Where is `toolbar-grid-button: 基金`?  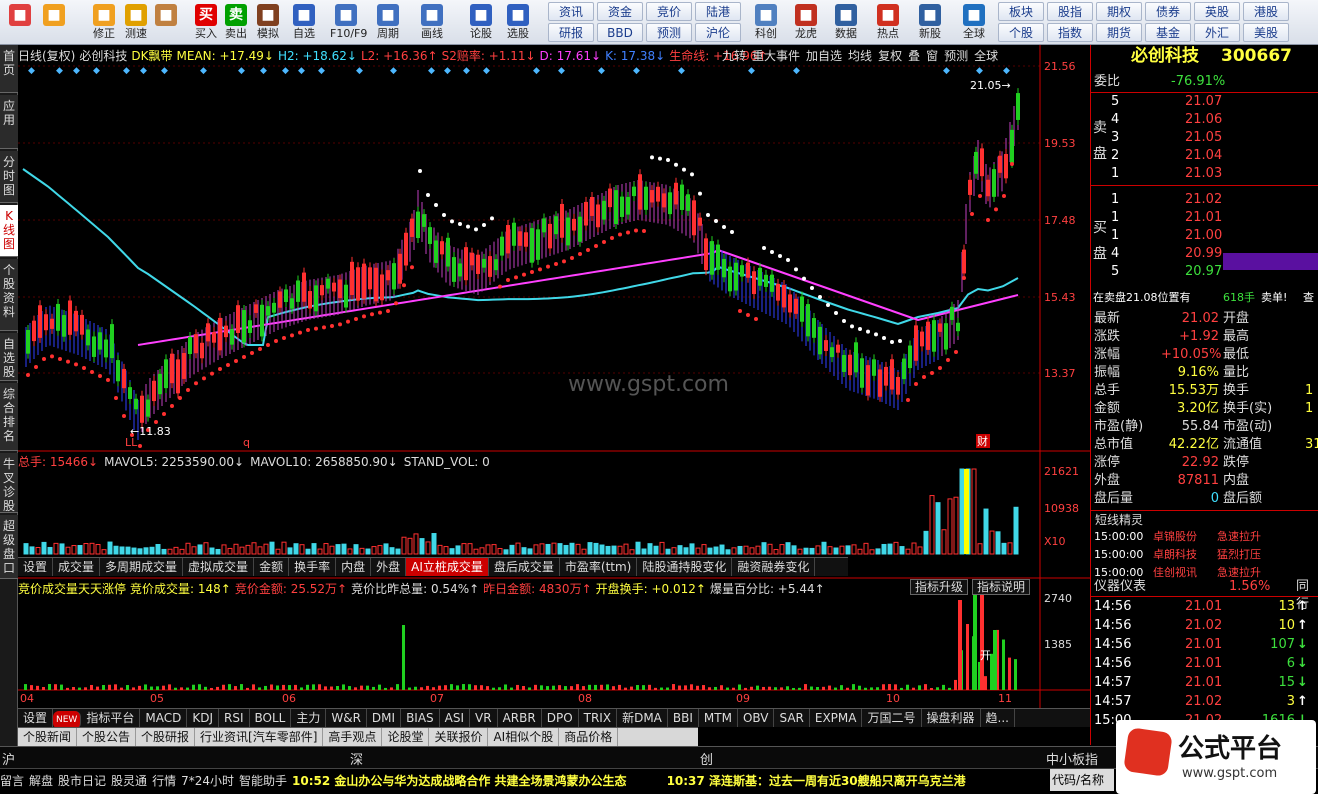 toolbar-grid-button: 基金 is located at coordinates (1168, 32).